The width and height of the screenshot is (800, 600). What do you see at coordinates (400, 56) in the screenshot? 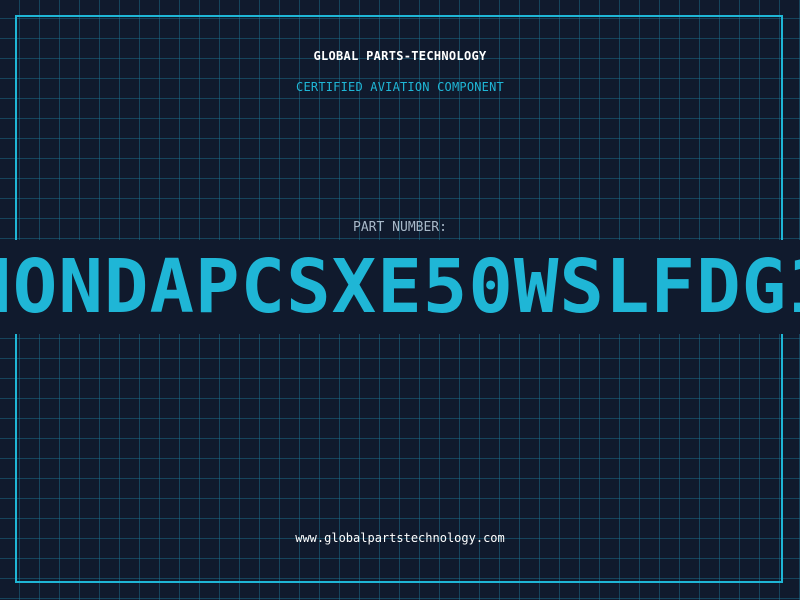
I see `company-name: GLOBAL PARTS-TECHNOLOGY` at bounding box center [400, 56].